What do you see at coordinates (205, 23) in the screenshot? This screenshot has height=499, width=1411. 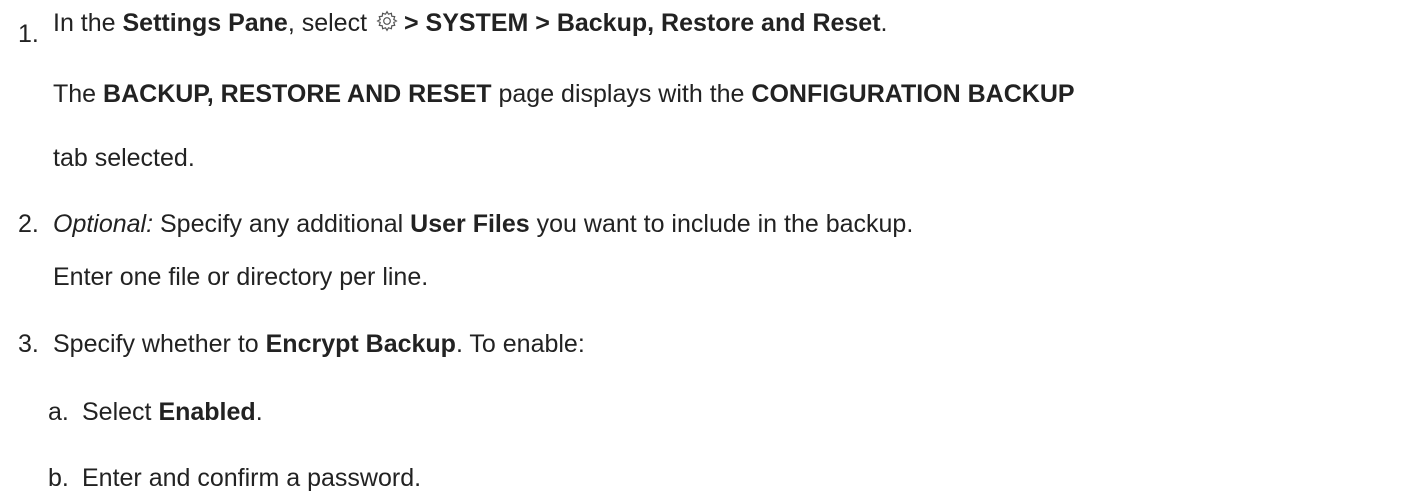 I see `ui-term: Settings Pane` at bounding box center [205, 23].